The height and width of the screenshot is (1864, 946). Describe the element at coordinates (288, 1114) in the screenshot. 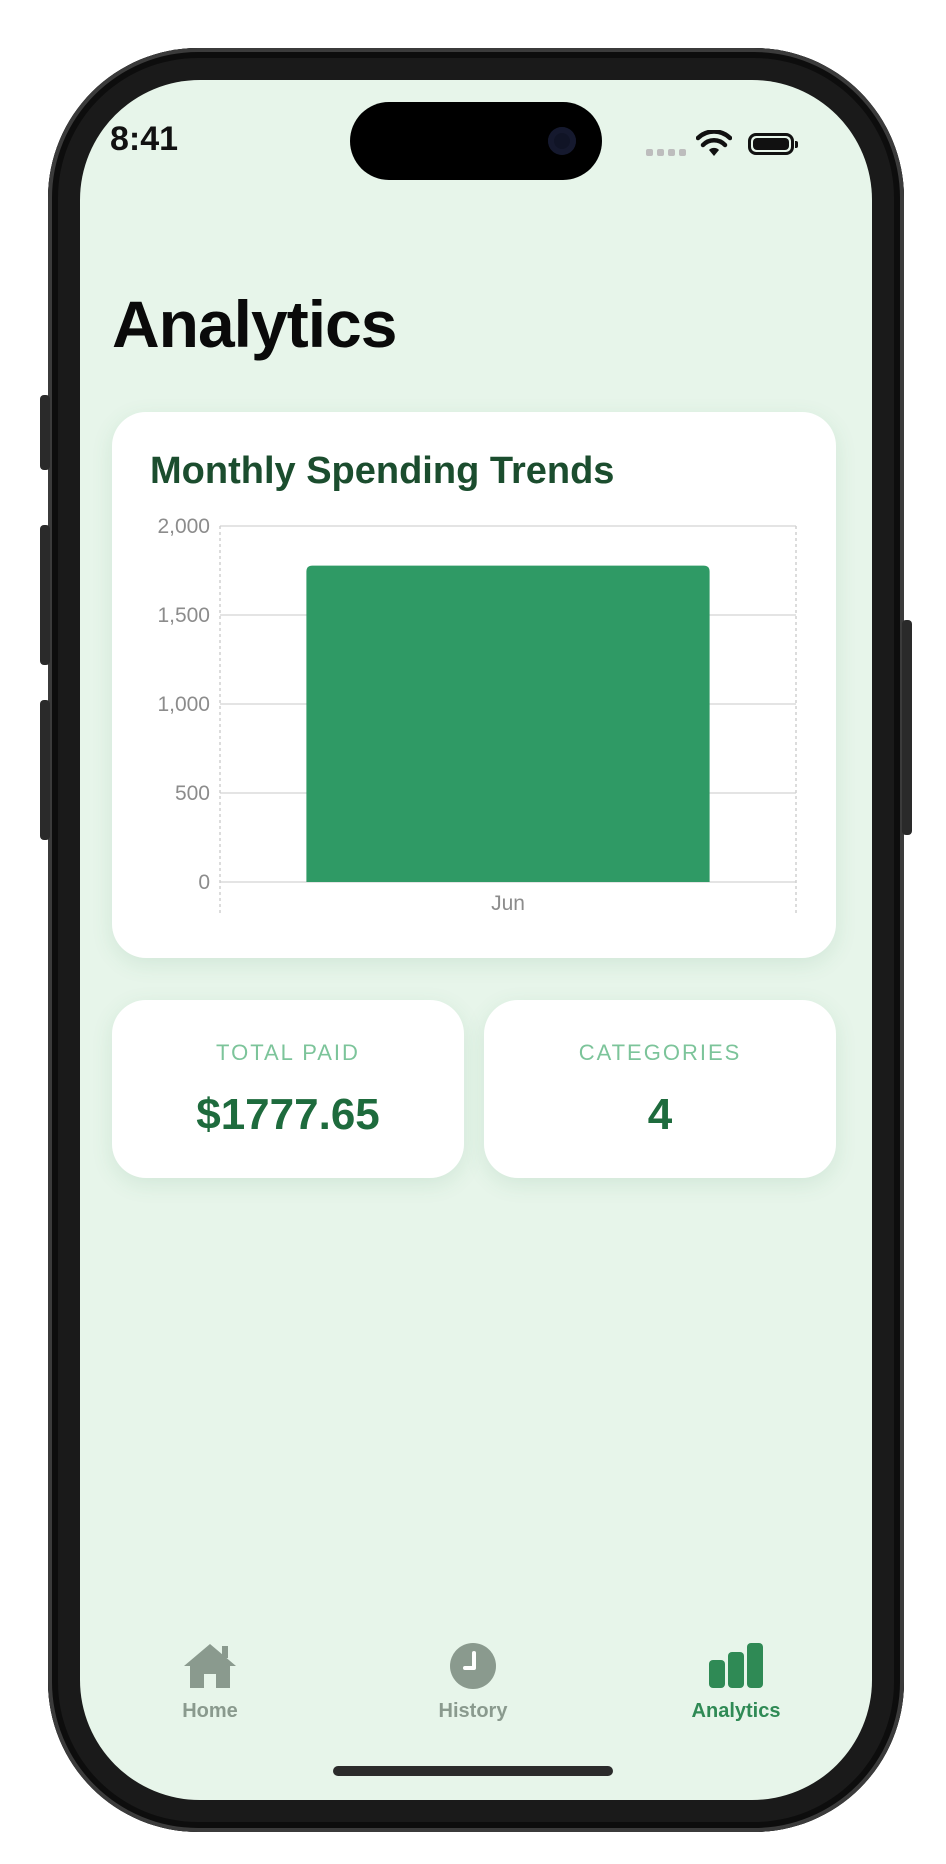

I see `total-paid-value: $1777.65` at that location.